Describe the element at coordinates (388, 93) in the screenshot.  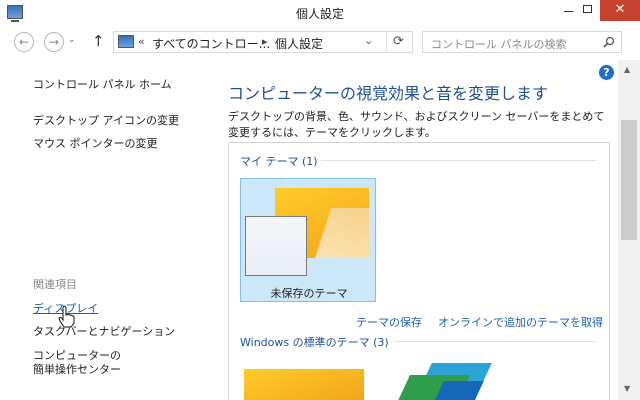
I see `page-title: コンピューターの視覚効果と音を変更します` at that location.